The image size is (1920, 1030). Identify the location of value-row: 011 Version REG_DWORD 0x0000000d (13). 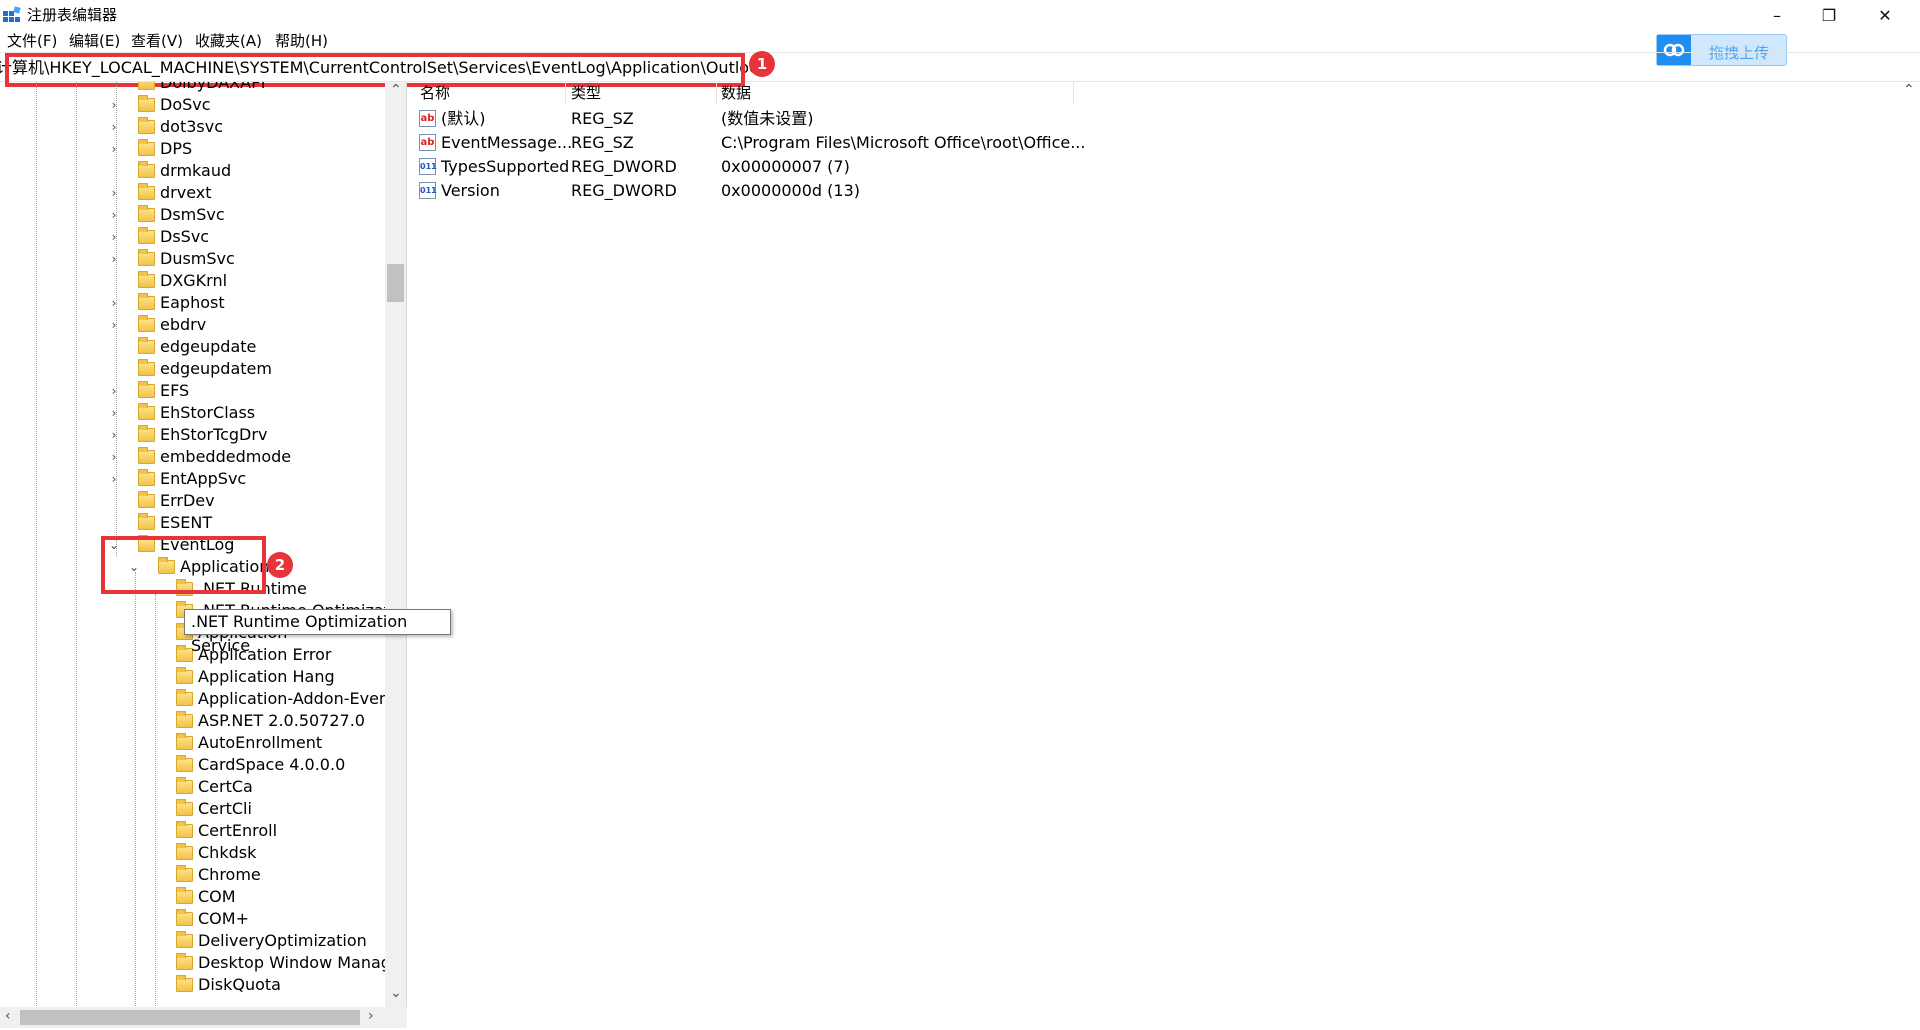
(1153, 191).